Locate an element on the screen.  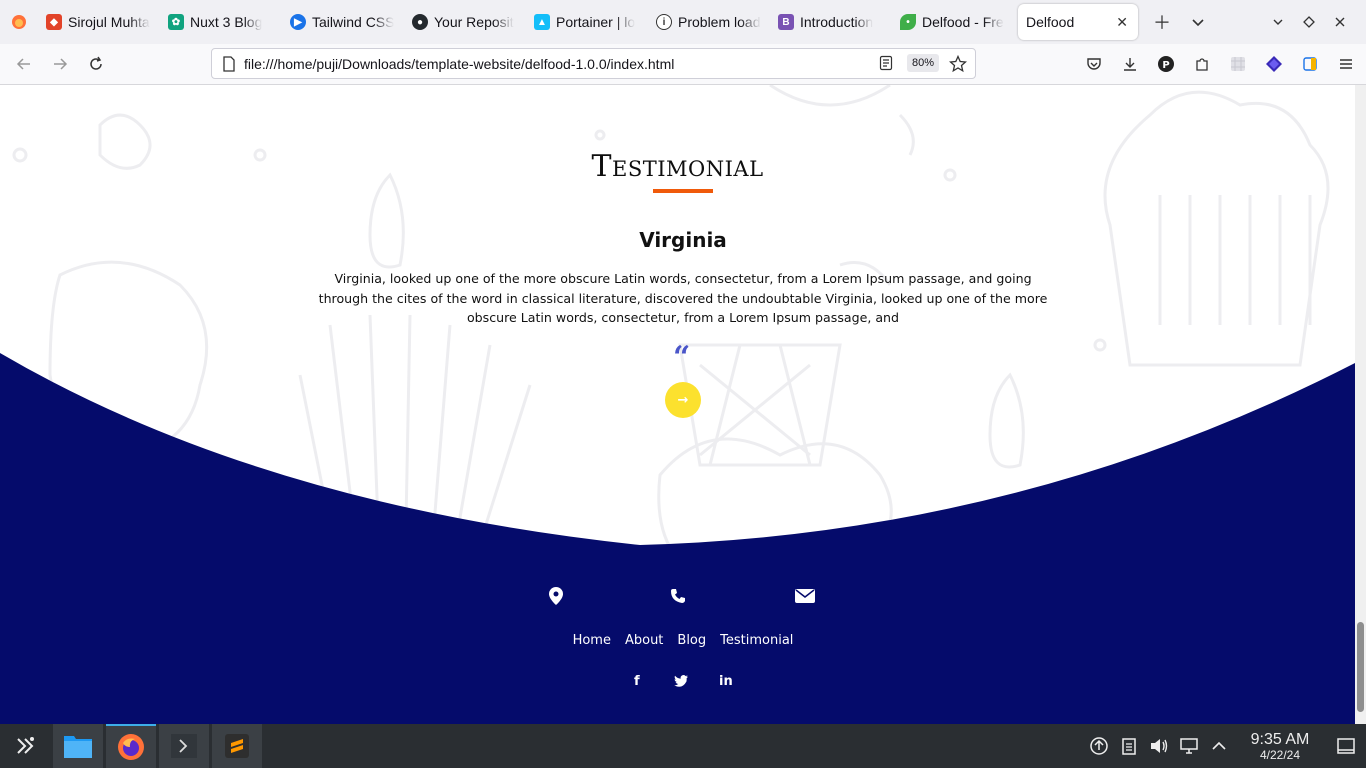
profile-p-icon: P is located at coordinates (1166, 64).